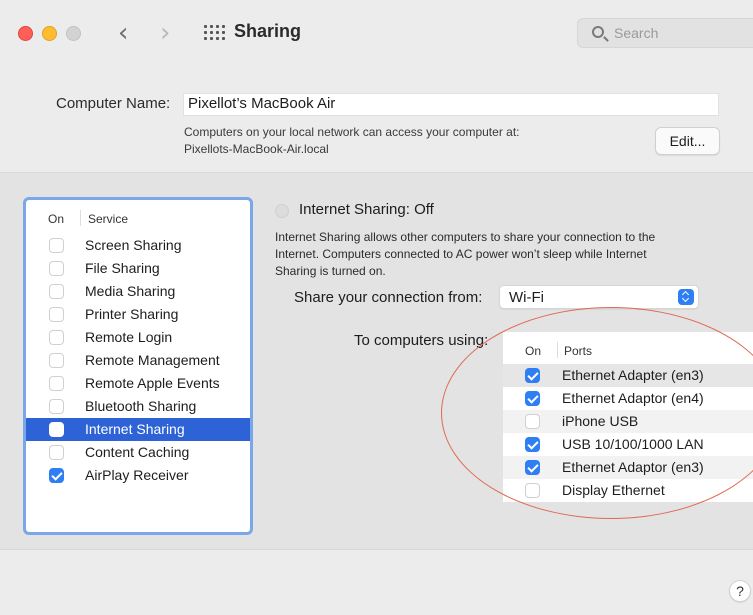  Describe the element at coordinates (122, 268) in the screenshot. I see `service-label: File Sharing` at that location.